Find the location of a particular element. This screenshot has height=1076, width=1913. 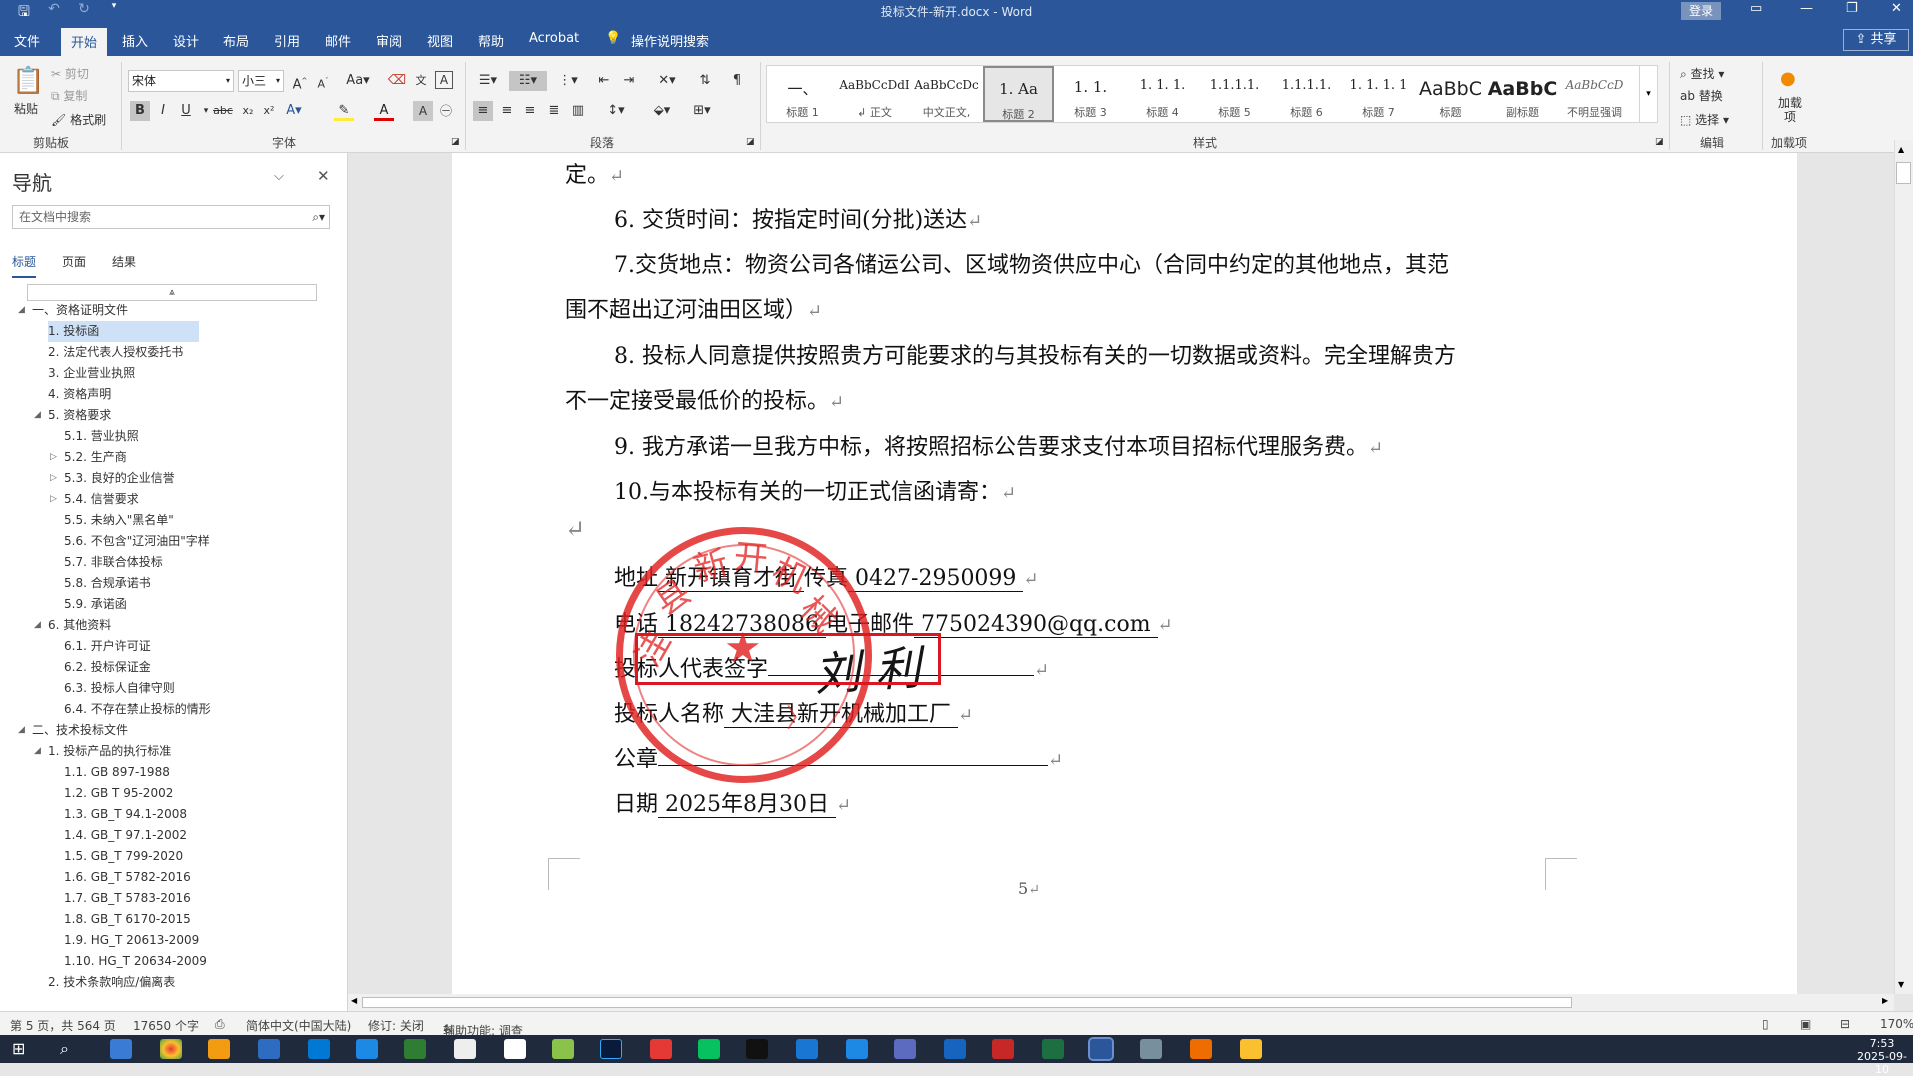

tab-layout: 布局 is located at coordinates (236, 40).